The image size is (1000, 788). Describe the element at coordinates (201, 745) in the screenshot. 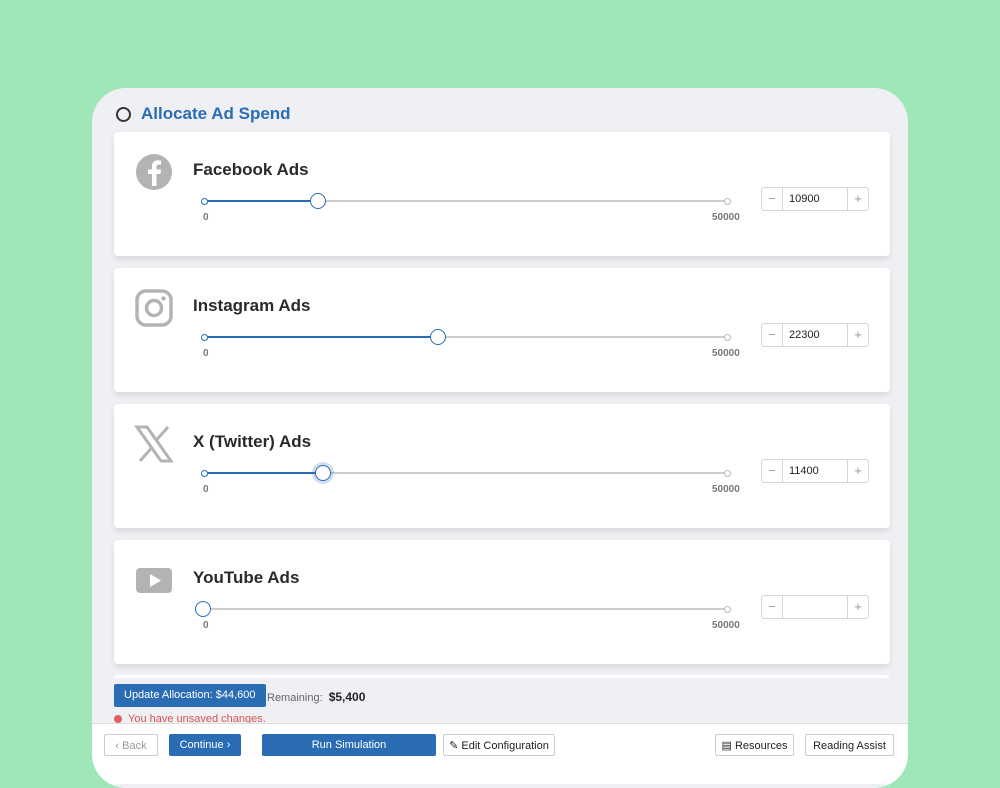

I see `continue-label: Continue` at that location.